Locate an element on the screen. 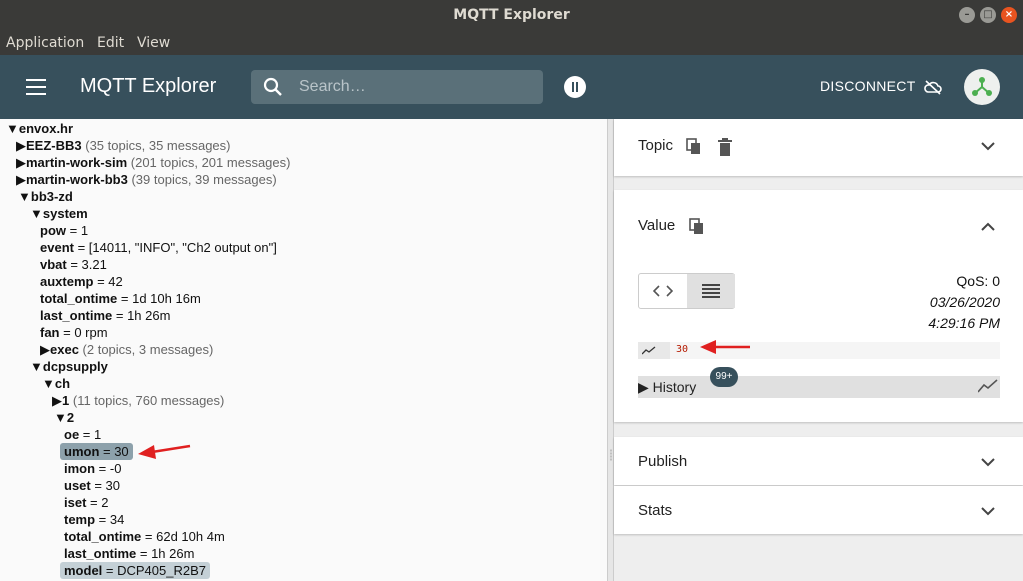 The height and width of the screenshot is (581, 1023). maximize-icon: □ is located at coordinates (988, 15).